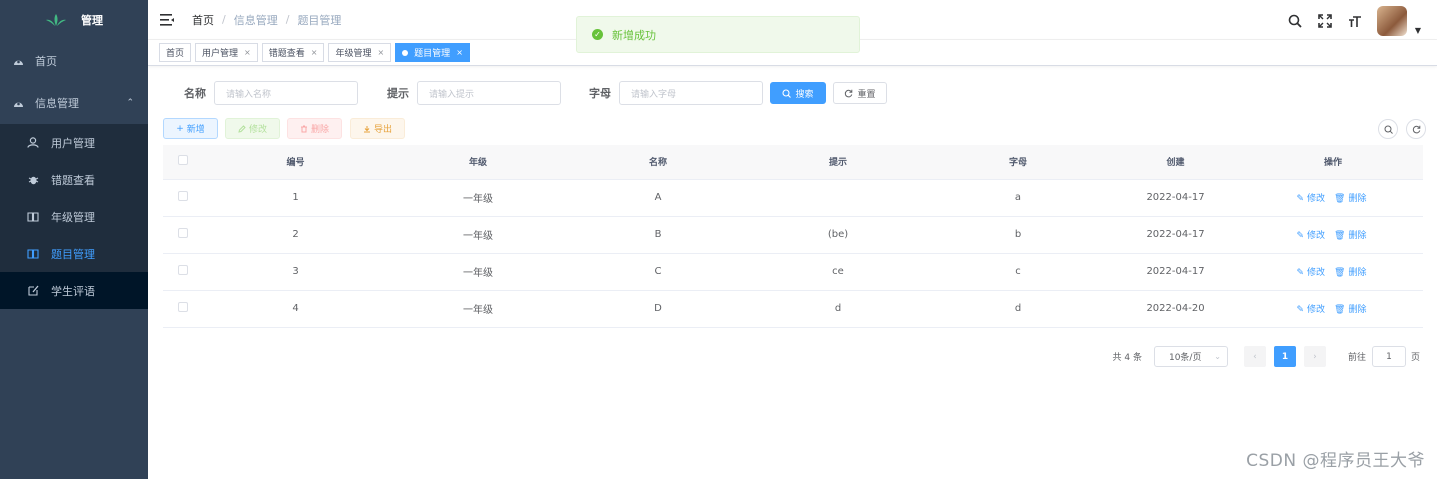 This screenshot has width=1437, height=479. I want to click on cell-name: A, so click(658, 198).